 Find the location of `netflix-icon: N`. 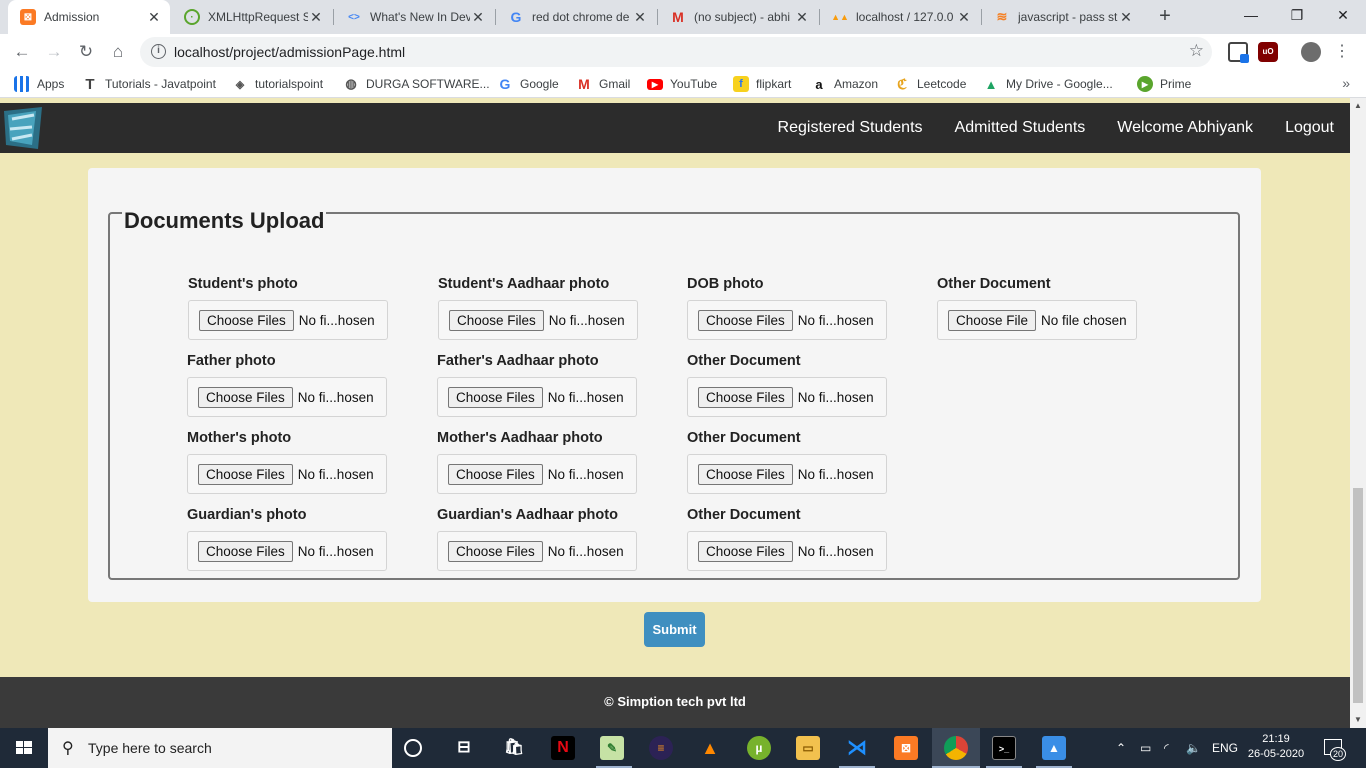

netflix-icon: N is located at coordinates (563, 748).